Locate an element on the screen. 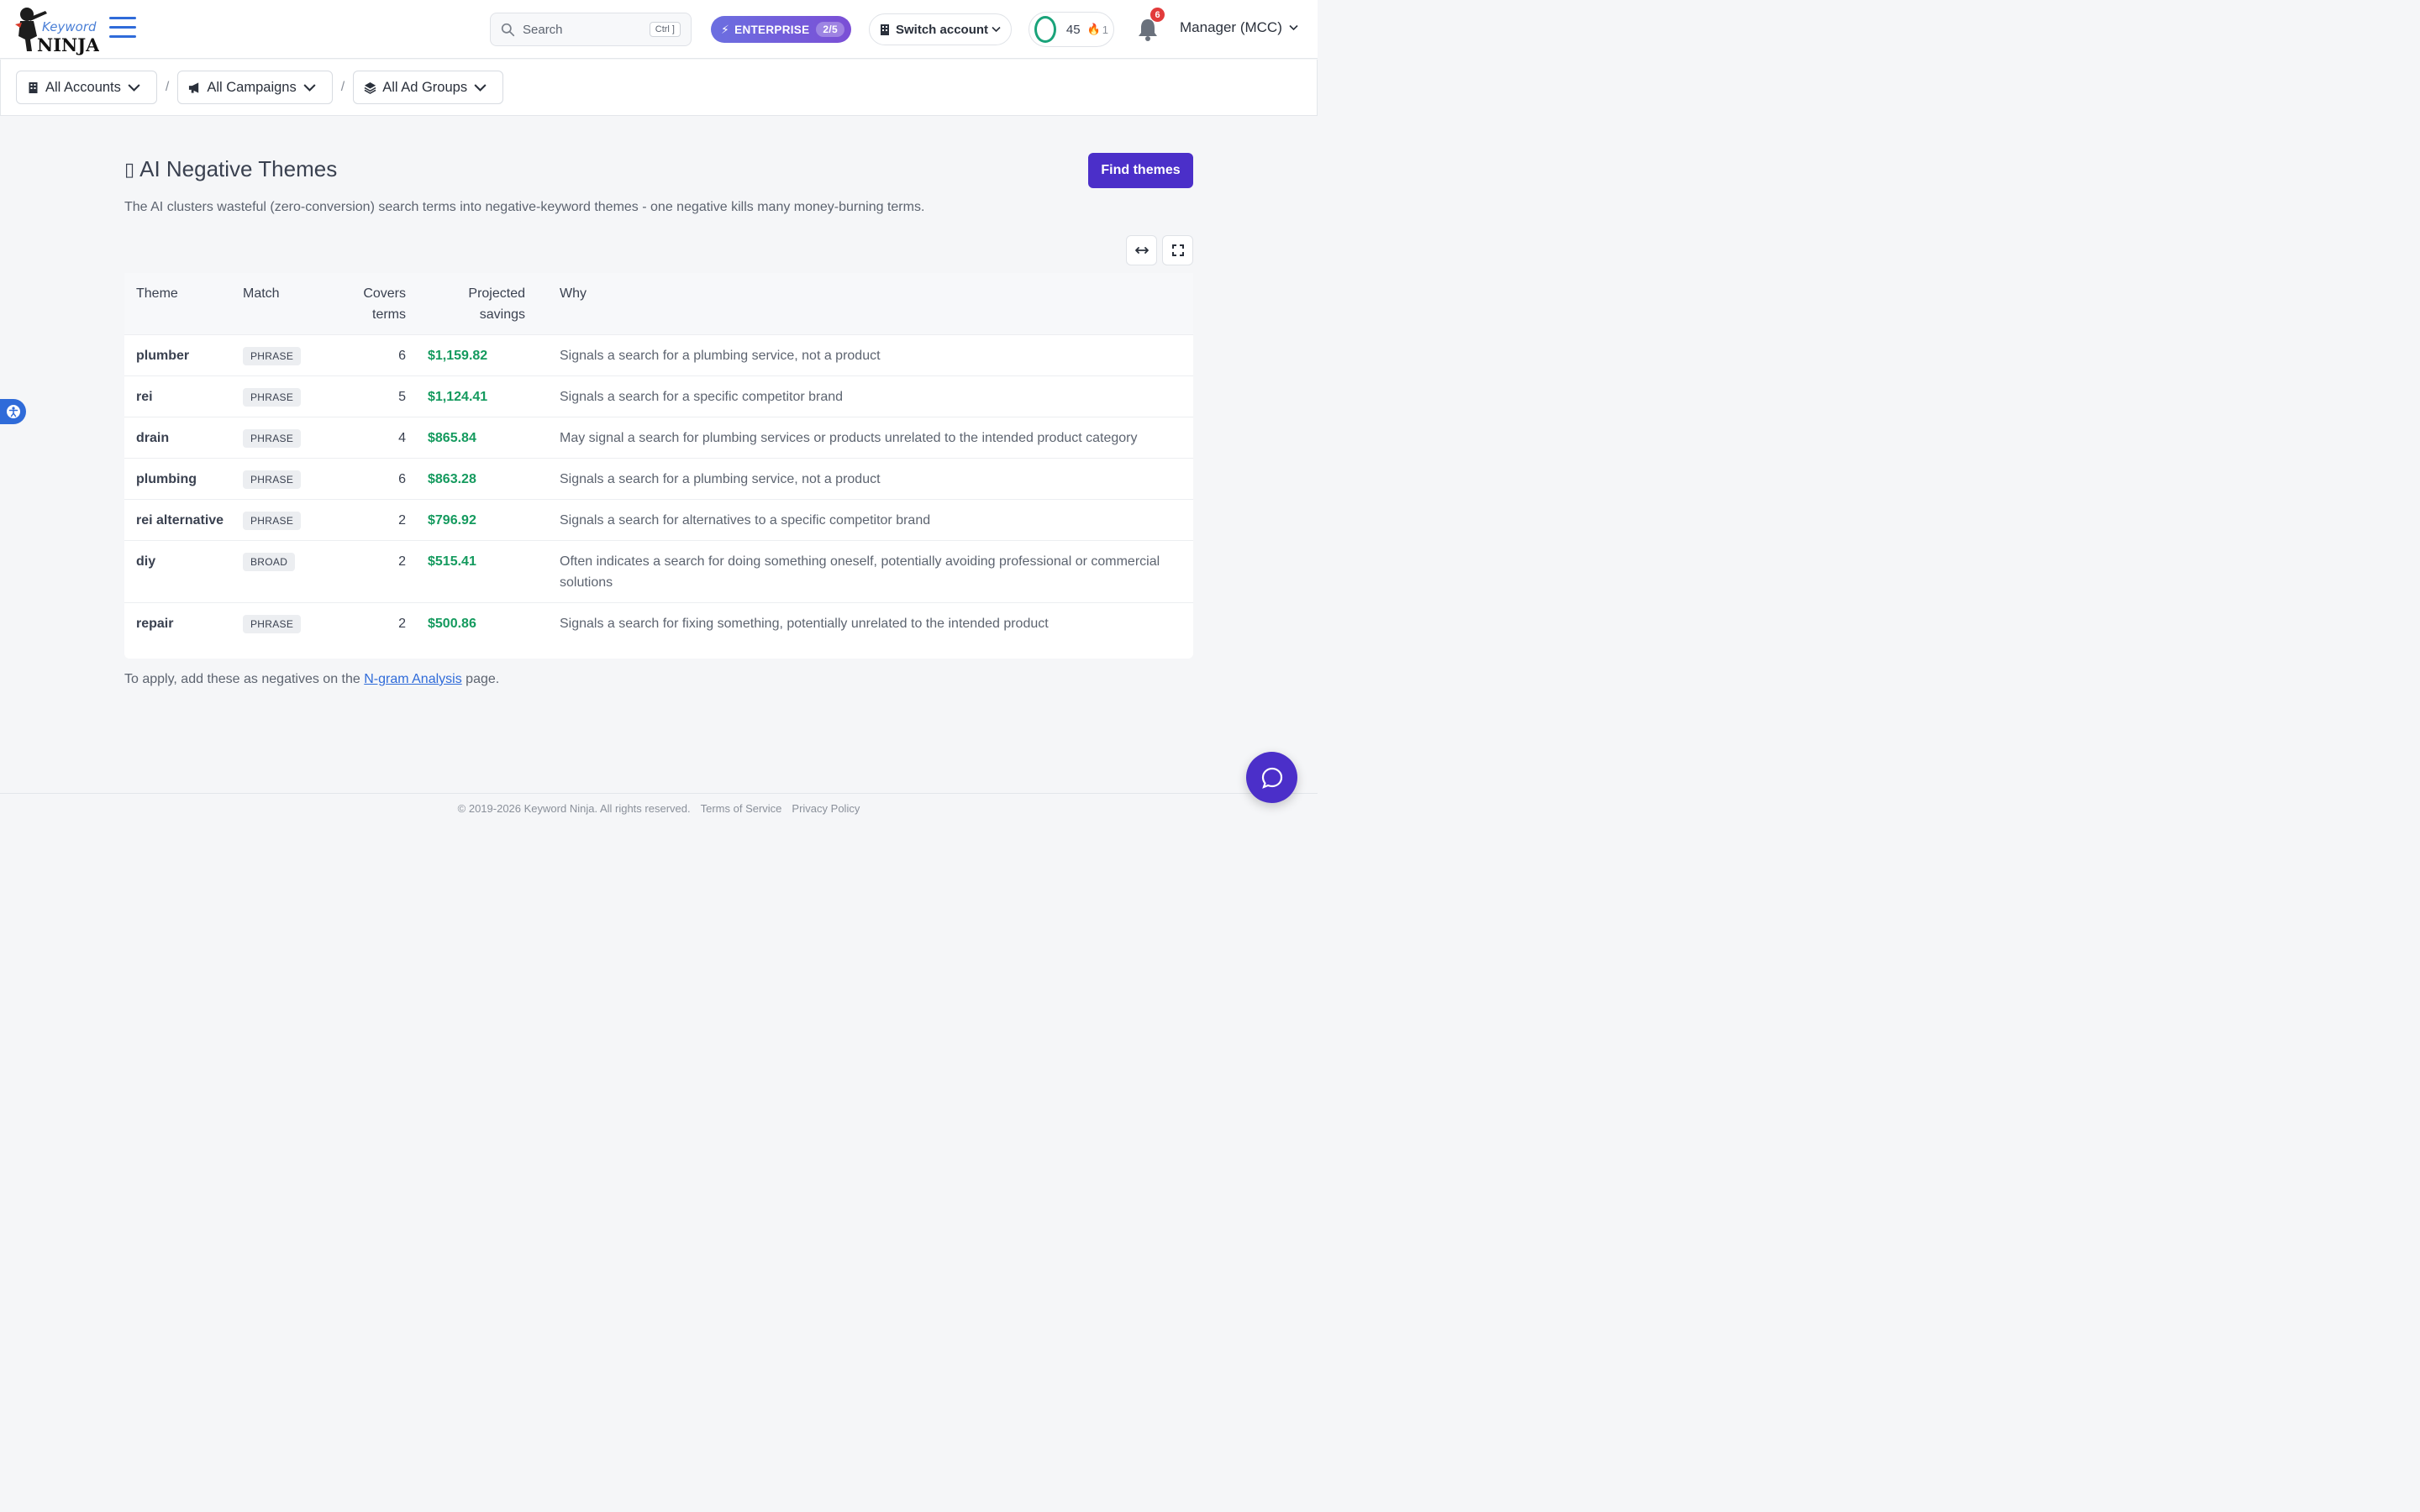 This screenshot has height=1512, width=2420. search-icon is located at coordinates (508, 29).